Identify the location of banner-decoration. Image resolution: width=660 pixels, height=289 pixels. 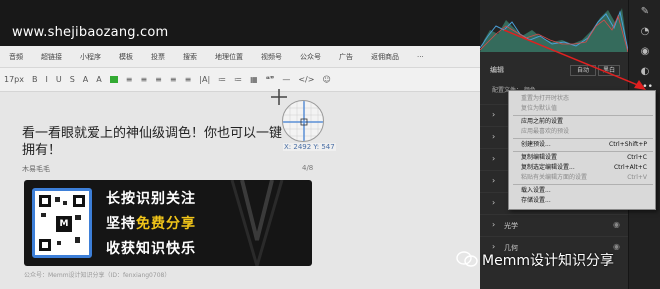
(257, 223).